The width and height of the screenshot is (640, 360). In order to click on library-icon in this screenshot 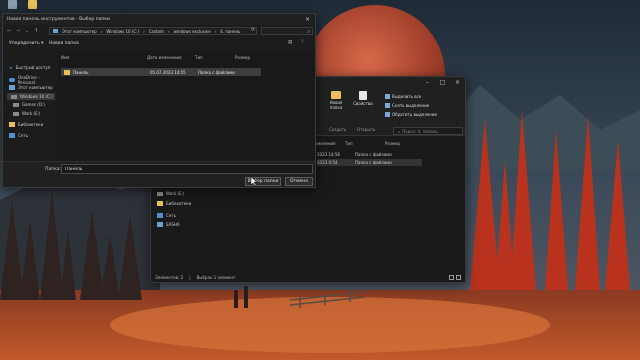, I will do `click(160, 203)`.